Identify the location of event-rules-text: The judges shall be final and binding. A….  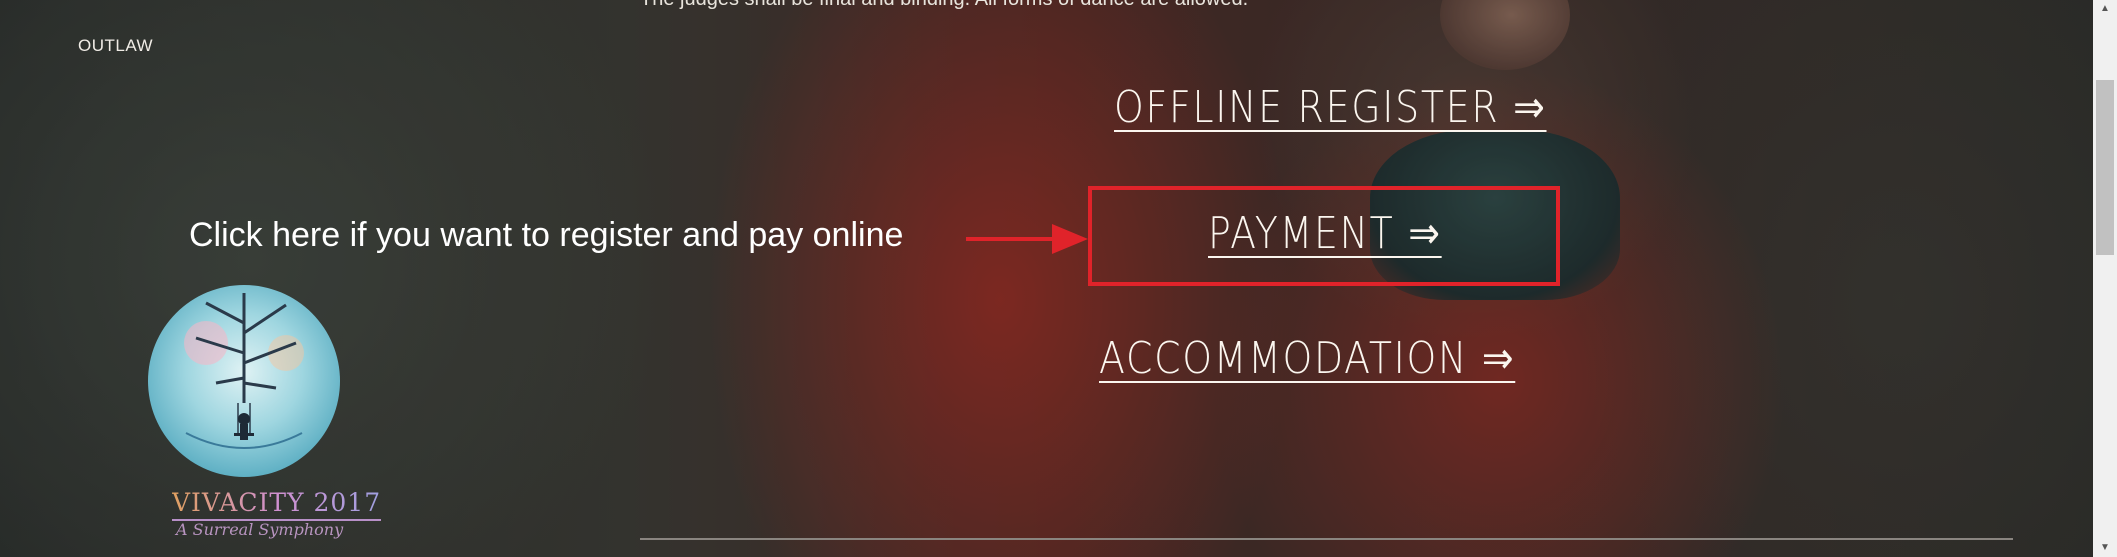
(944, 5).